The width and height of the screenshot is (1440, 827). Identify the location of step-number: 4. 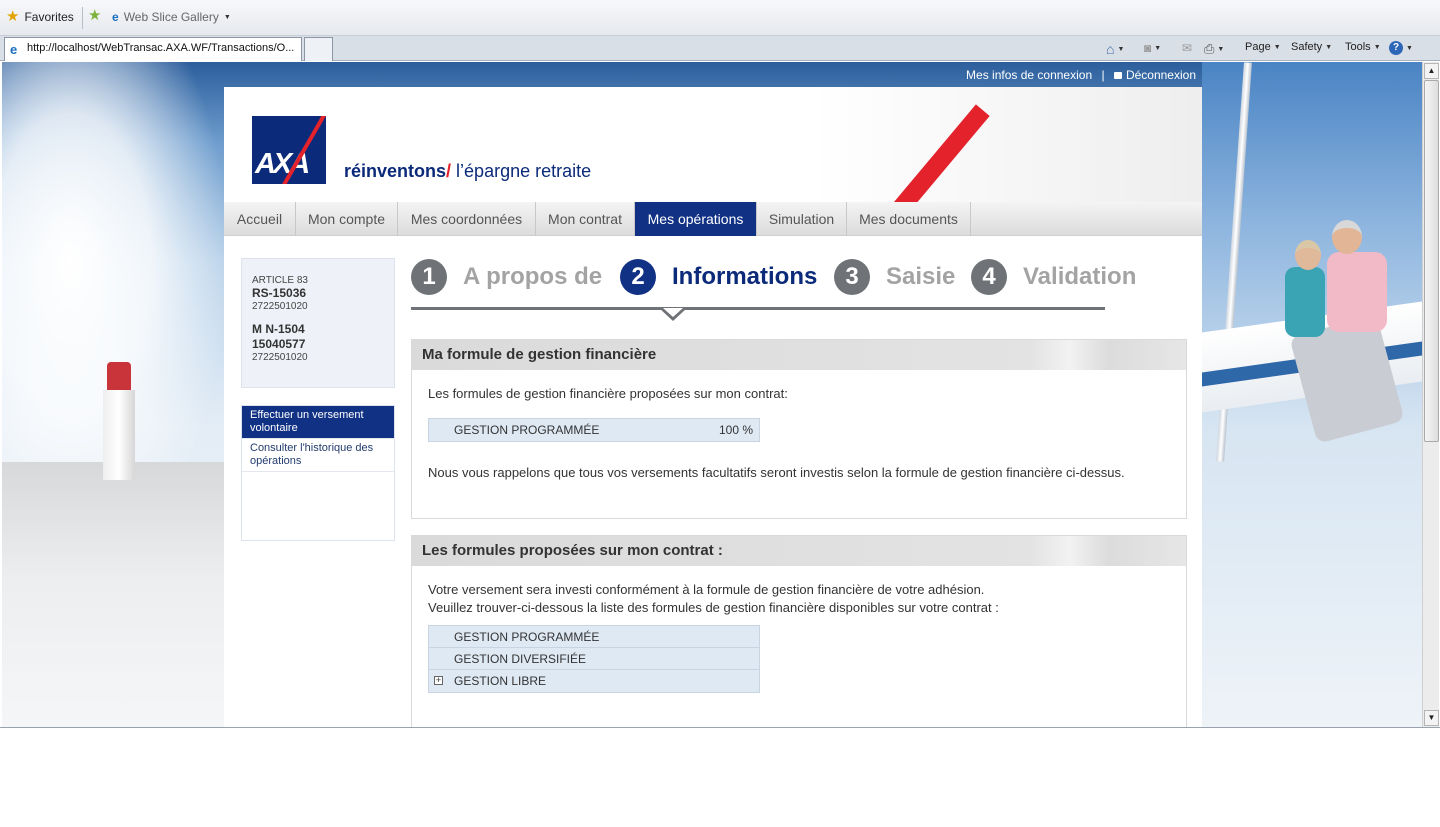
(989, 277).